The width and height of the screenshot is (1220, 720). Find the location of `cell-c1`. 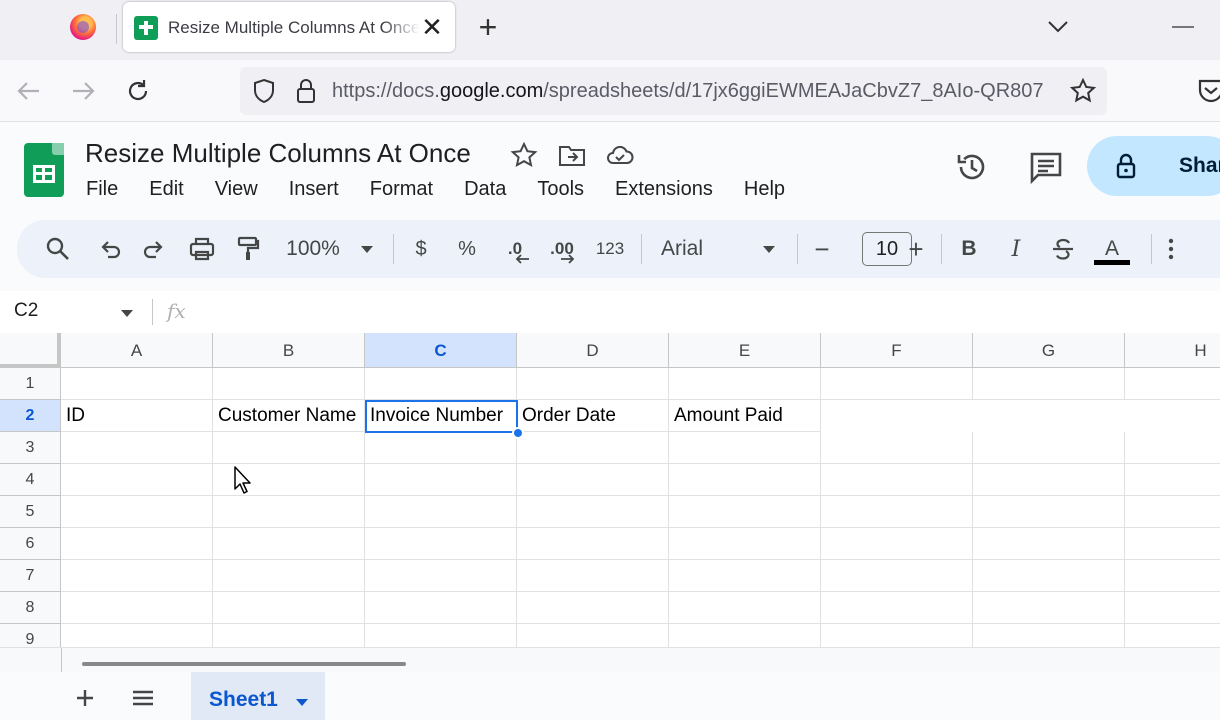

cell-c1 is located at coordinates (441, 384).